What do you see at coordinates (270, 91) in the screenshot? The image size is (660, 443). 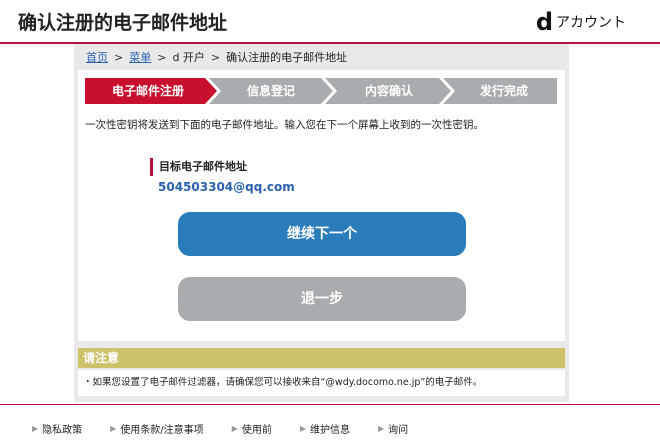 I see `step-info-registration: 信息登记` at bounding box center [270, 91].